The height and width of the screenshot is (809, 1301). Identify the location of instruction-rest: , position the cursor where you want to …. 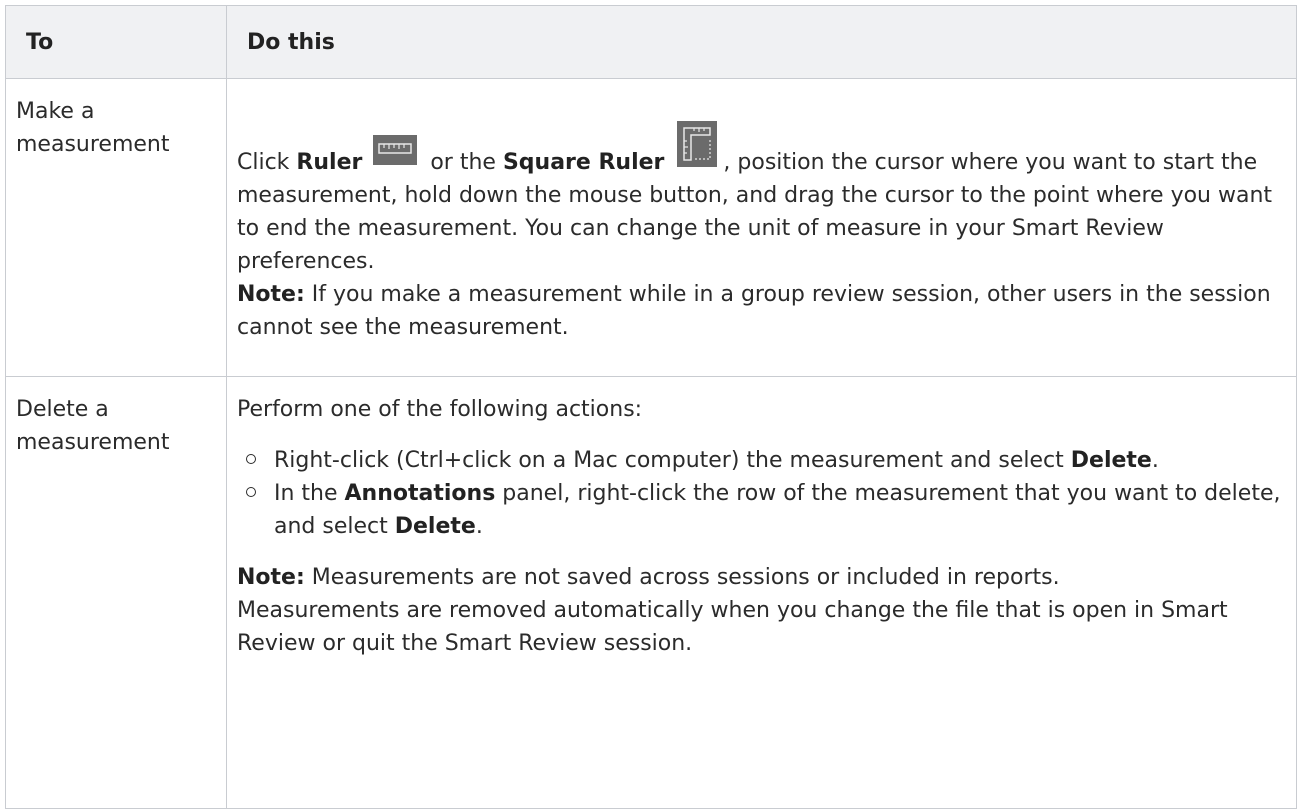
(755, 212).